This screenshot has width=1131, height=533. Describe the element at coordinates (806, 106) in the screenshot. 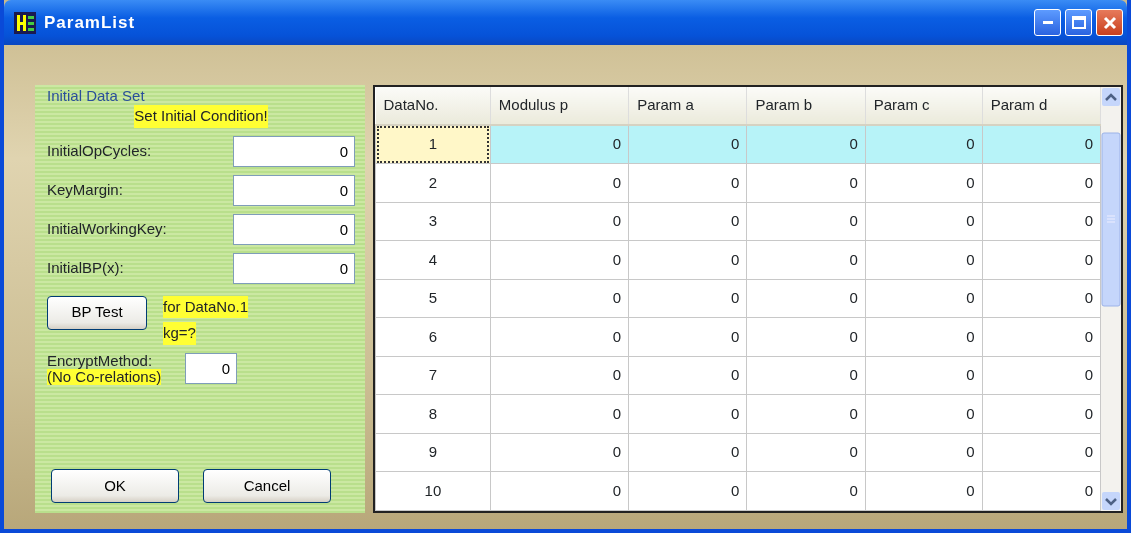

I see `column-header: Param b` at that location.